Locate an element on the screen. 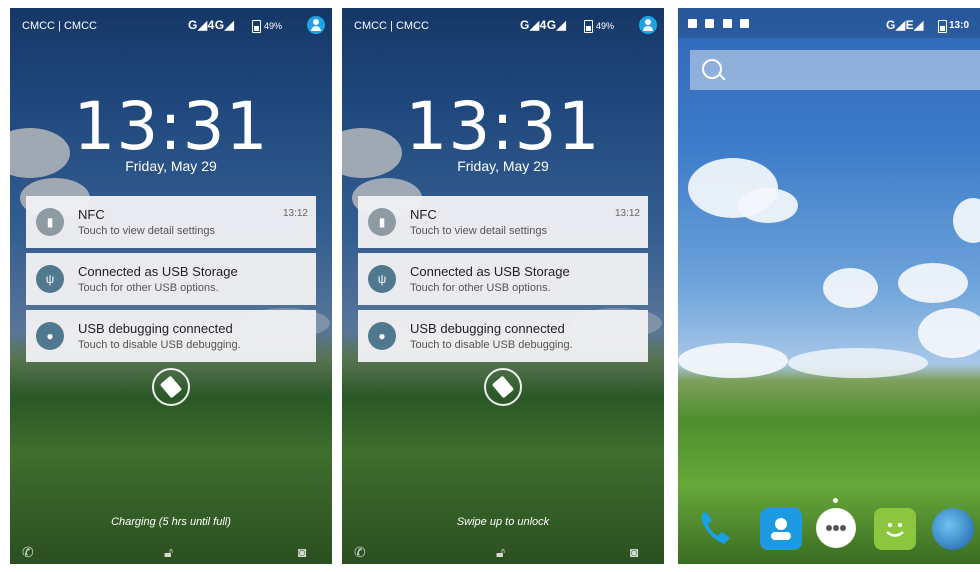 The width and height of the screenshot is (980, 572). phone-app-icon is located at coordinates (715, 529).